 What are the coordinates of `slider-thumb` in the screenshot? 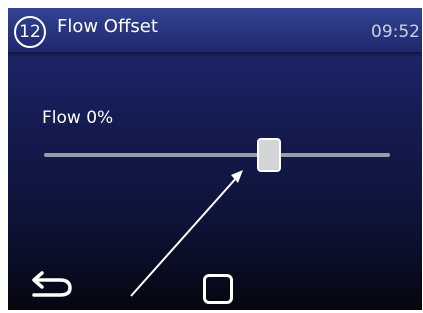 It's located at (269, 155).